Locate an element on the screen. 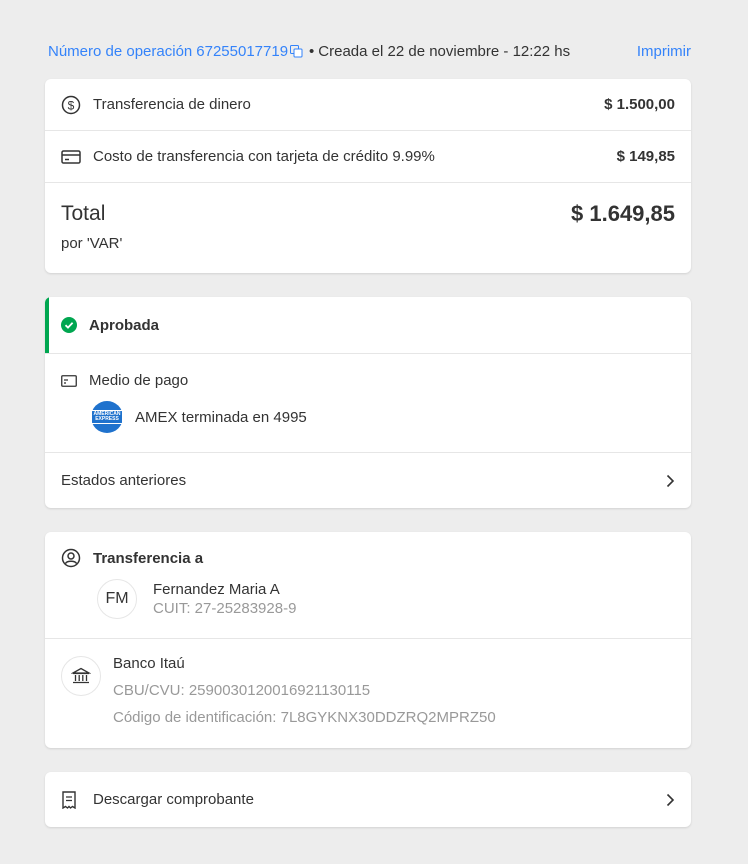  approved-status: Aprobada is located at coordinates (368, 325).